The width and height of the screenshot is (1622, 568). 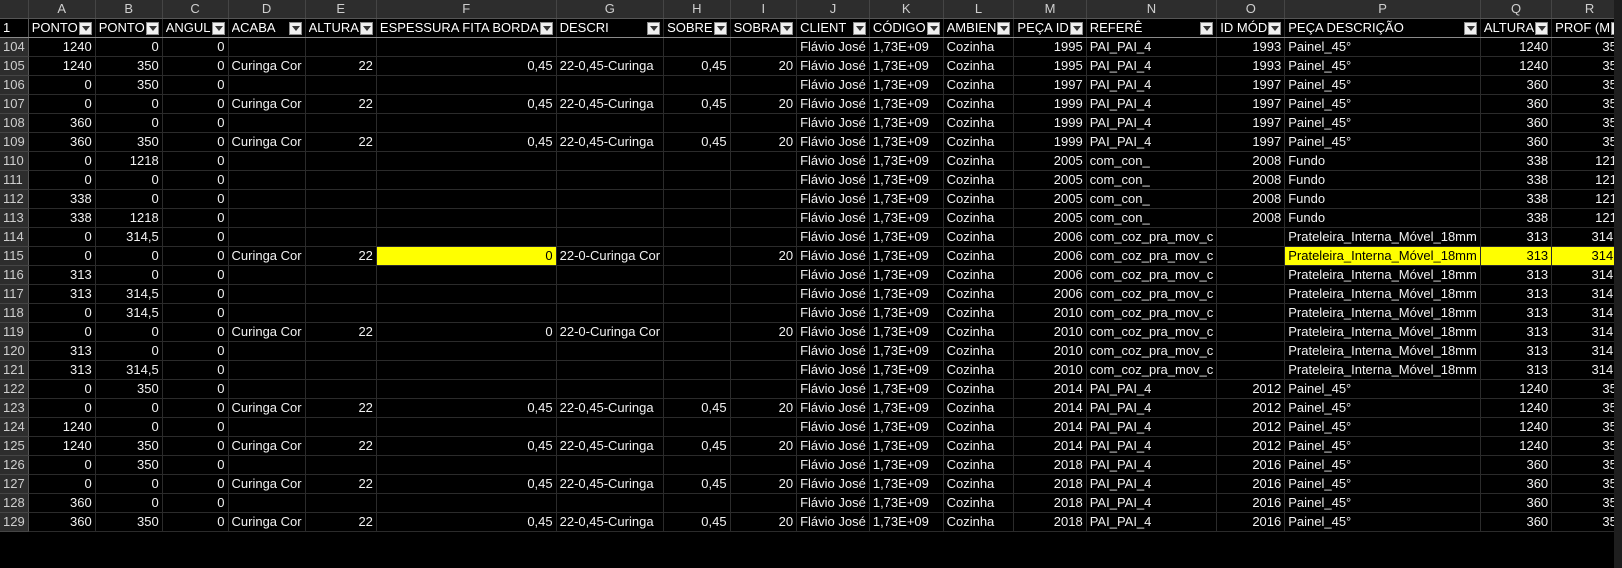 I want to click on table-cell: 360, so click(x=1516, y=503).